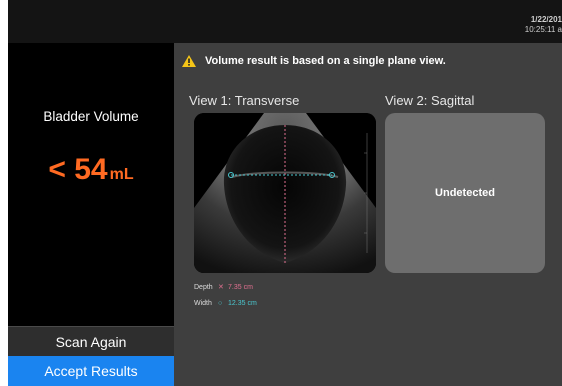 The width and height of the screenshot is (562, 386). What do you see at coordinates (203, 303) in the screenshot?
I see `width-label: Width` at bounding box center [203, 303].